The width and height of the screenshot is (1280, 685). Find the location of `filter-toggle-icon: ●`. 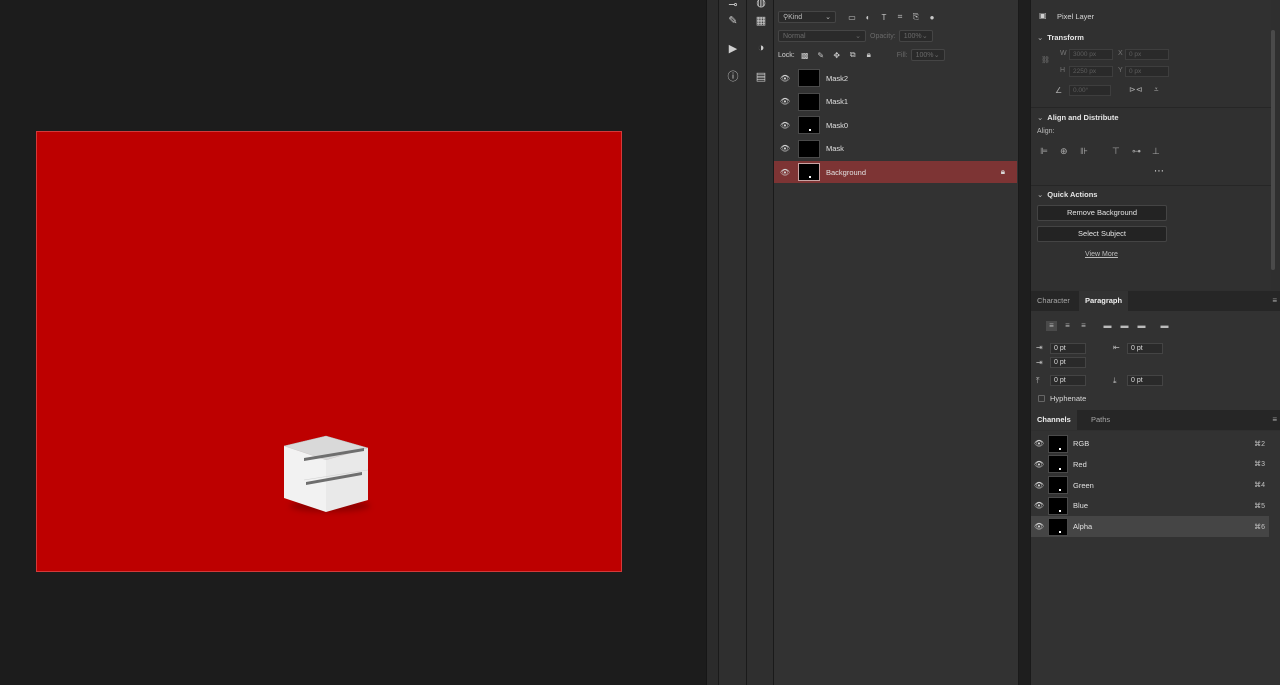

filter-toggle-icon: ● is located at coordinates (932, 17).